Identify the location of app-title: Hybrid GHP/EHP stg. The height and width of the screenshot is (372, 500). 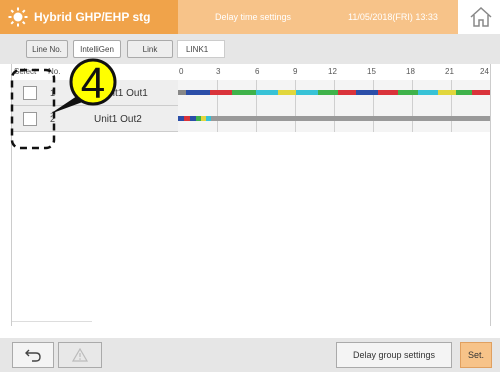
(92, 17).